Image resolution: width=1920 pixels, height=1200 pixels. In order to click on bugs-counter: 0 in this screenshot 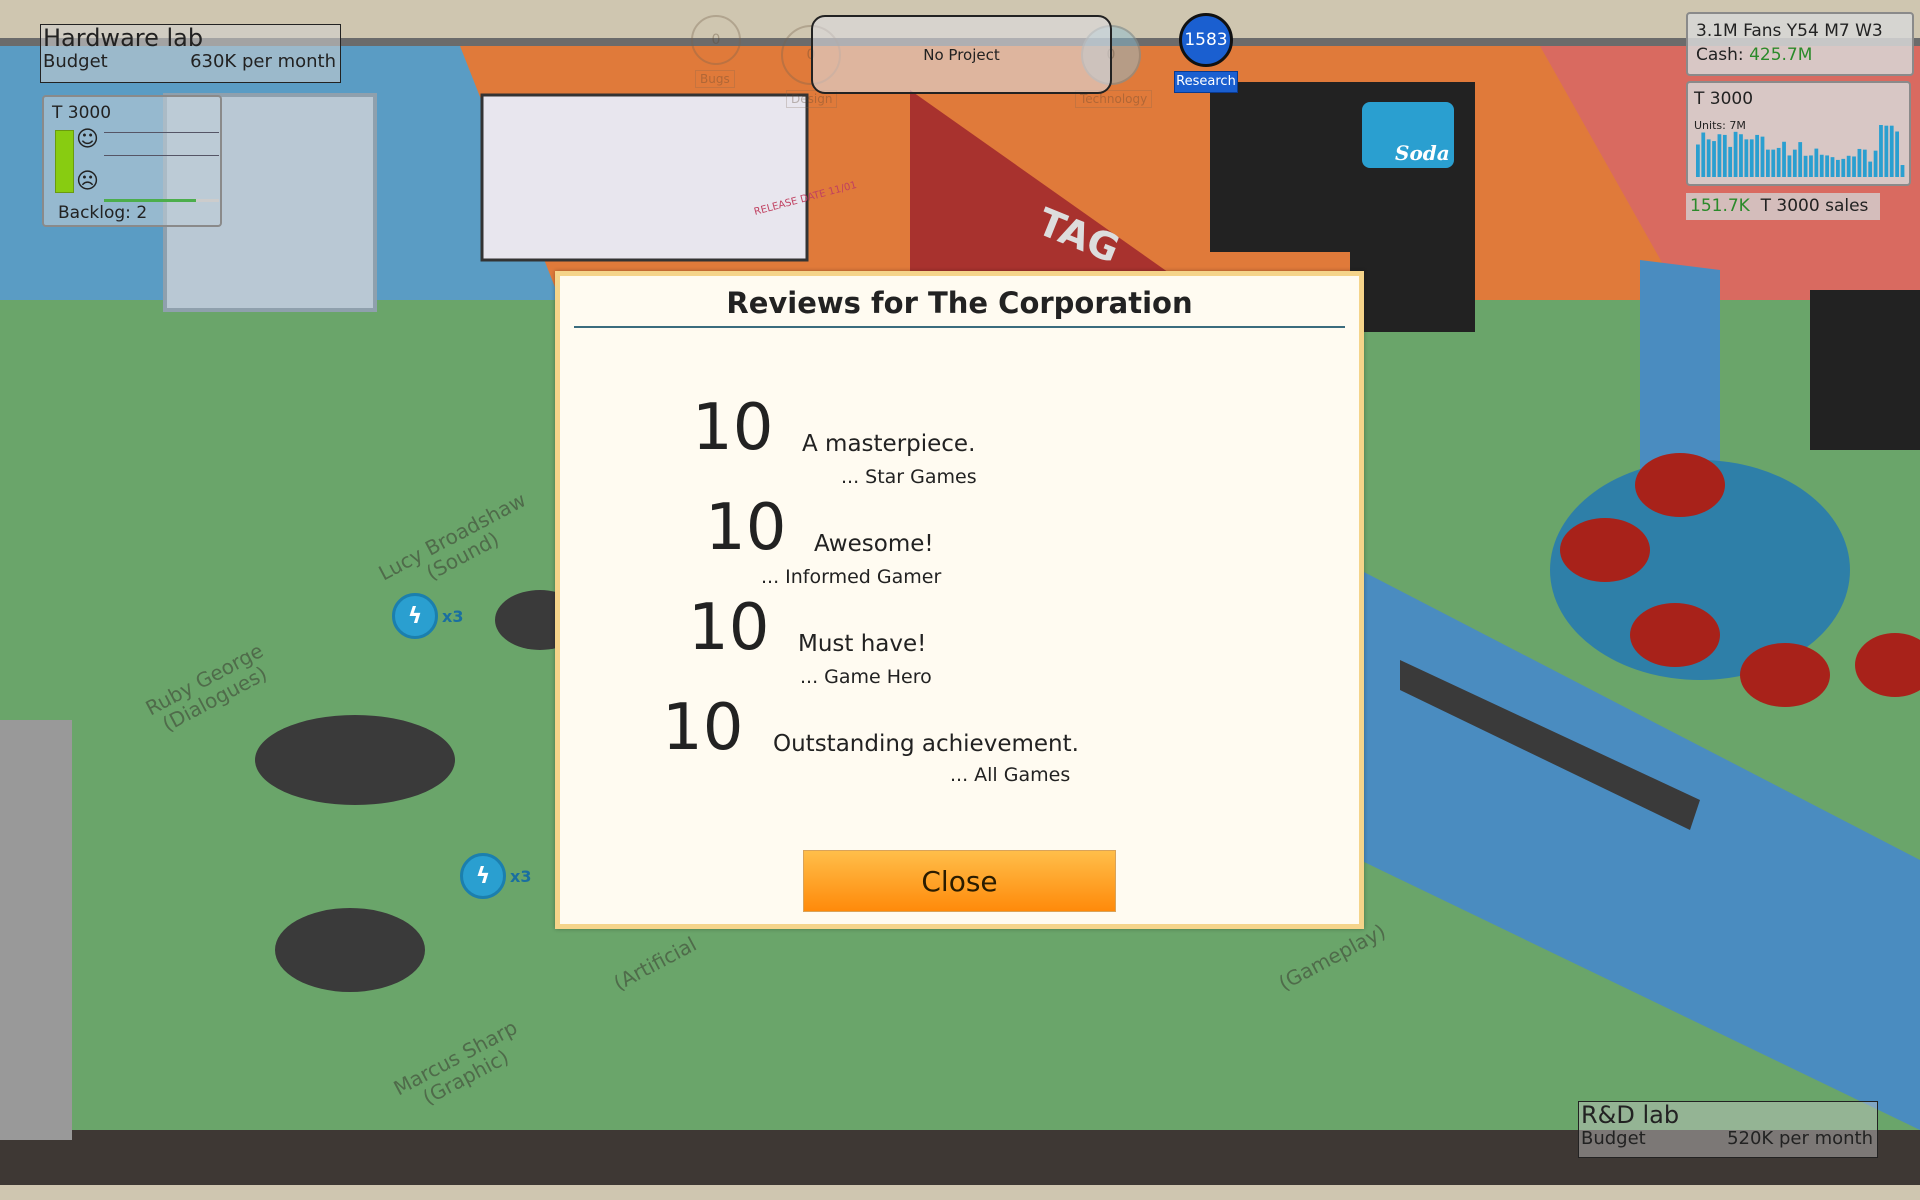, I will do `click(716, 40)`.